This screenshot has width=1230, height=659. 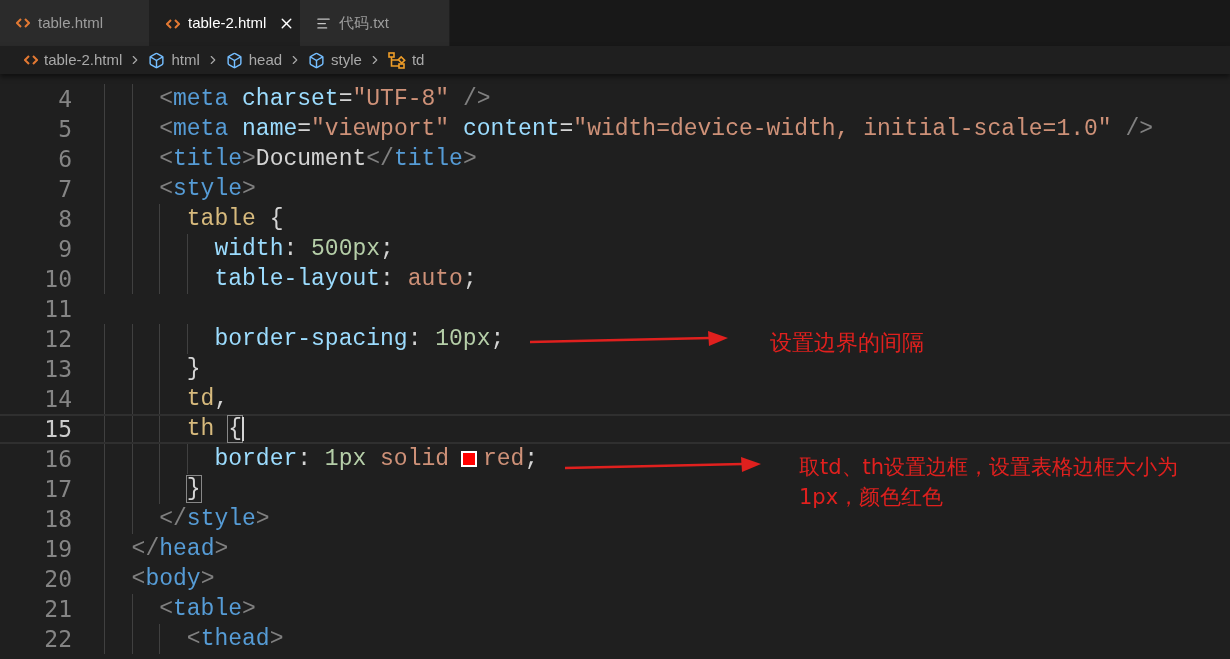 I want to click on line-number: 9, so click(x=64, y=249).